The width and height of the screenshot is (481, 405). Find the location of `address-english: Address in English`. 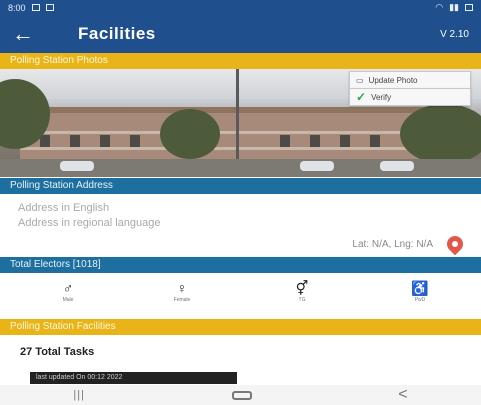

address-english: Address in English is located at coordinates (64, 208).